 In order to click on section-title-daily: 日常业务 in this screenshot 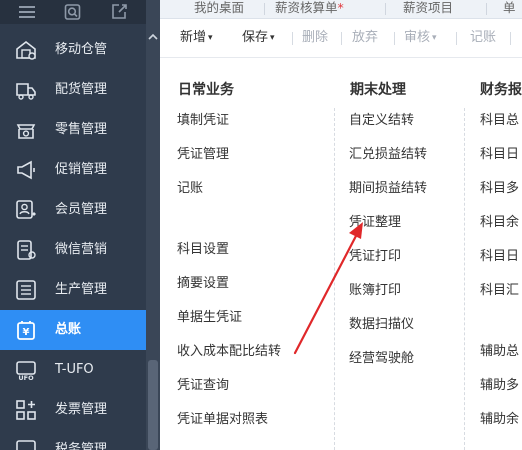, I will do `click(206, 90)`.